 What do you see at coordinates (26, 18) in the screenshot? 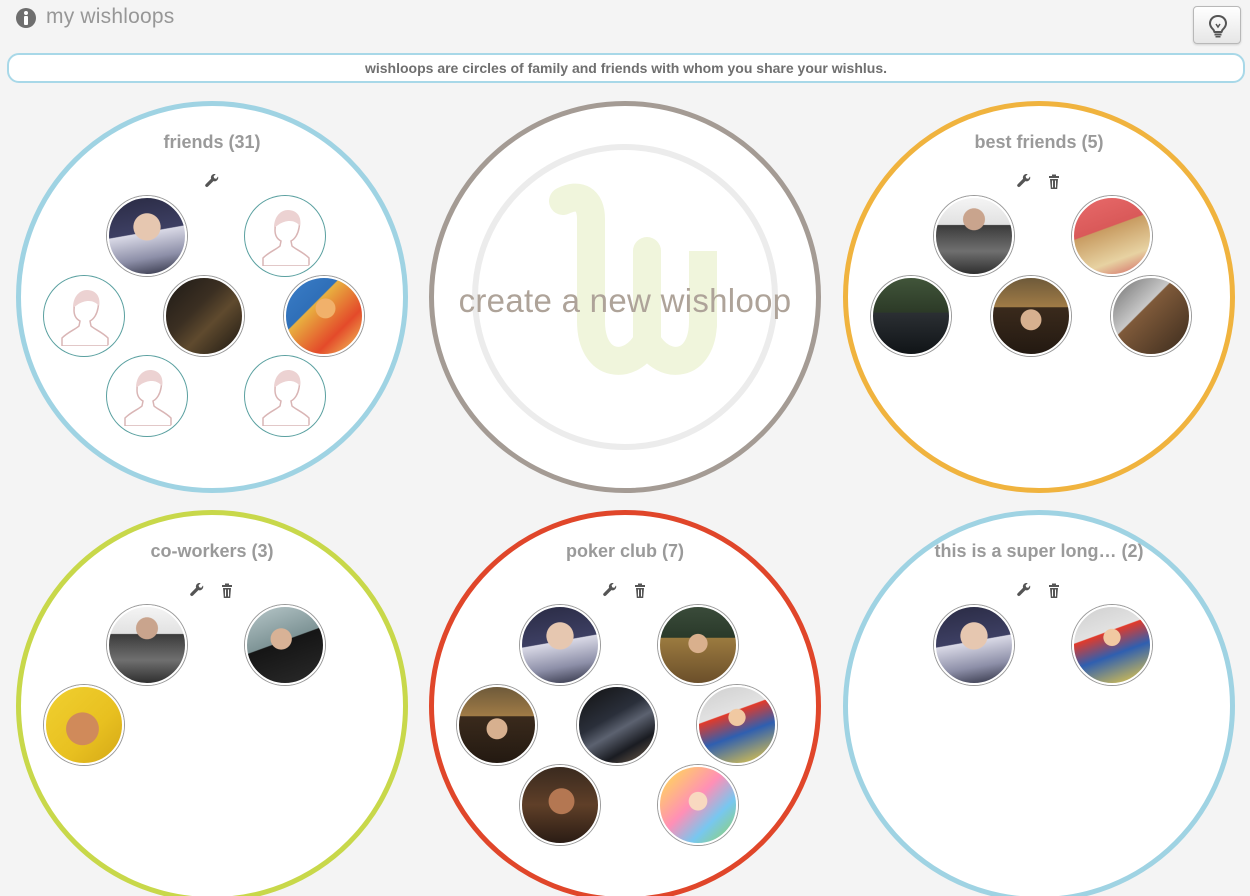
I see `info-icon` at bounding box center [26, 18].